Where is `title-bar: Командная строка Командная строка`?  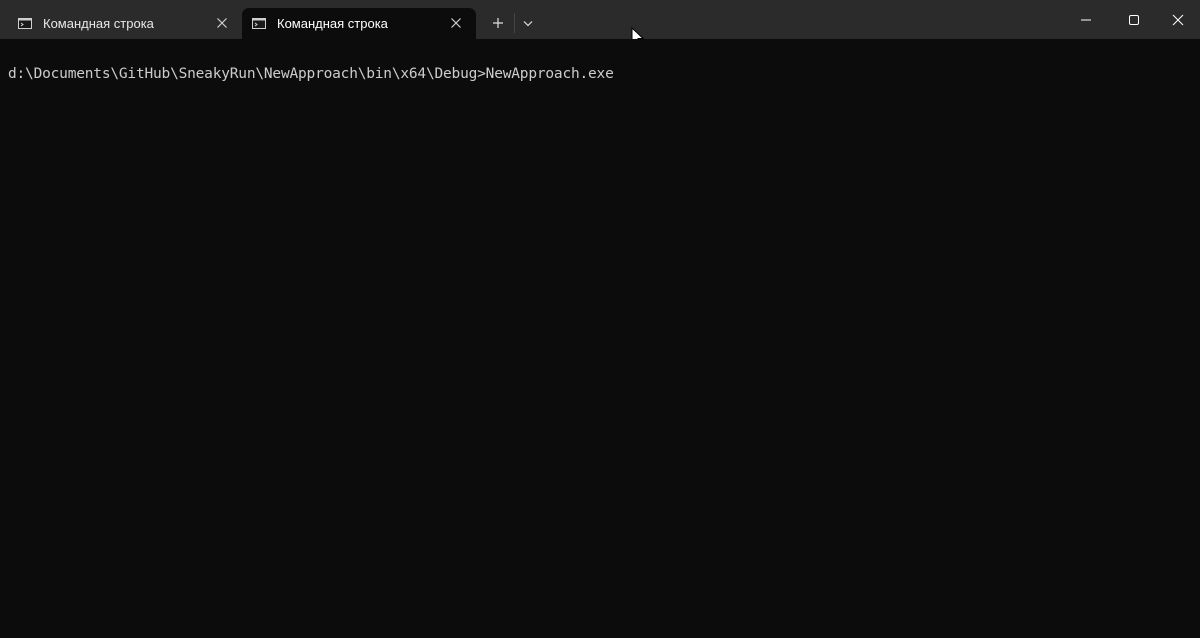 title-bar: Командная строка Командная строка is located at coordinates (600, 23).